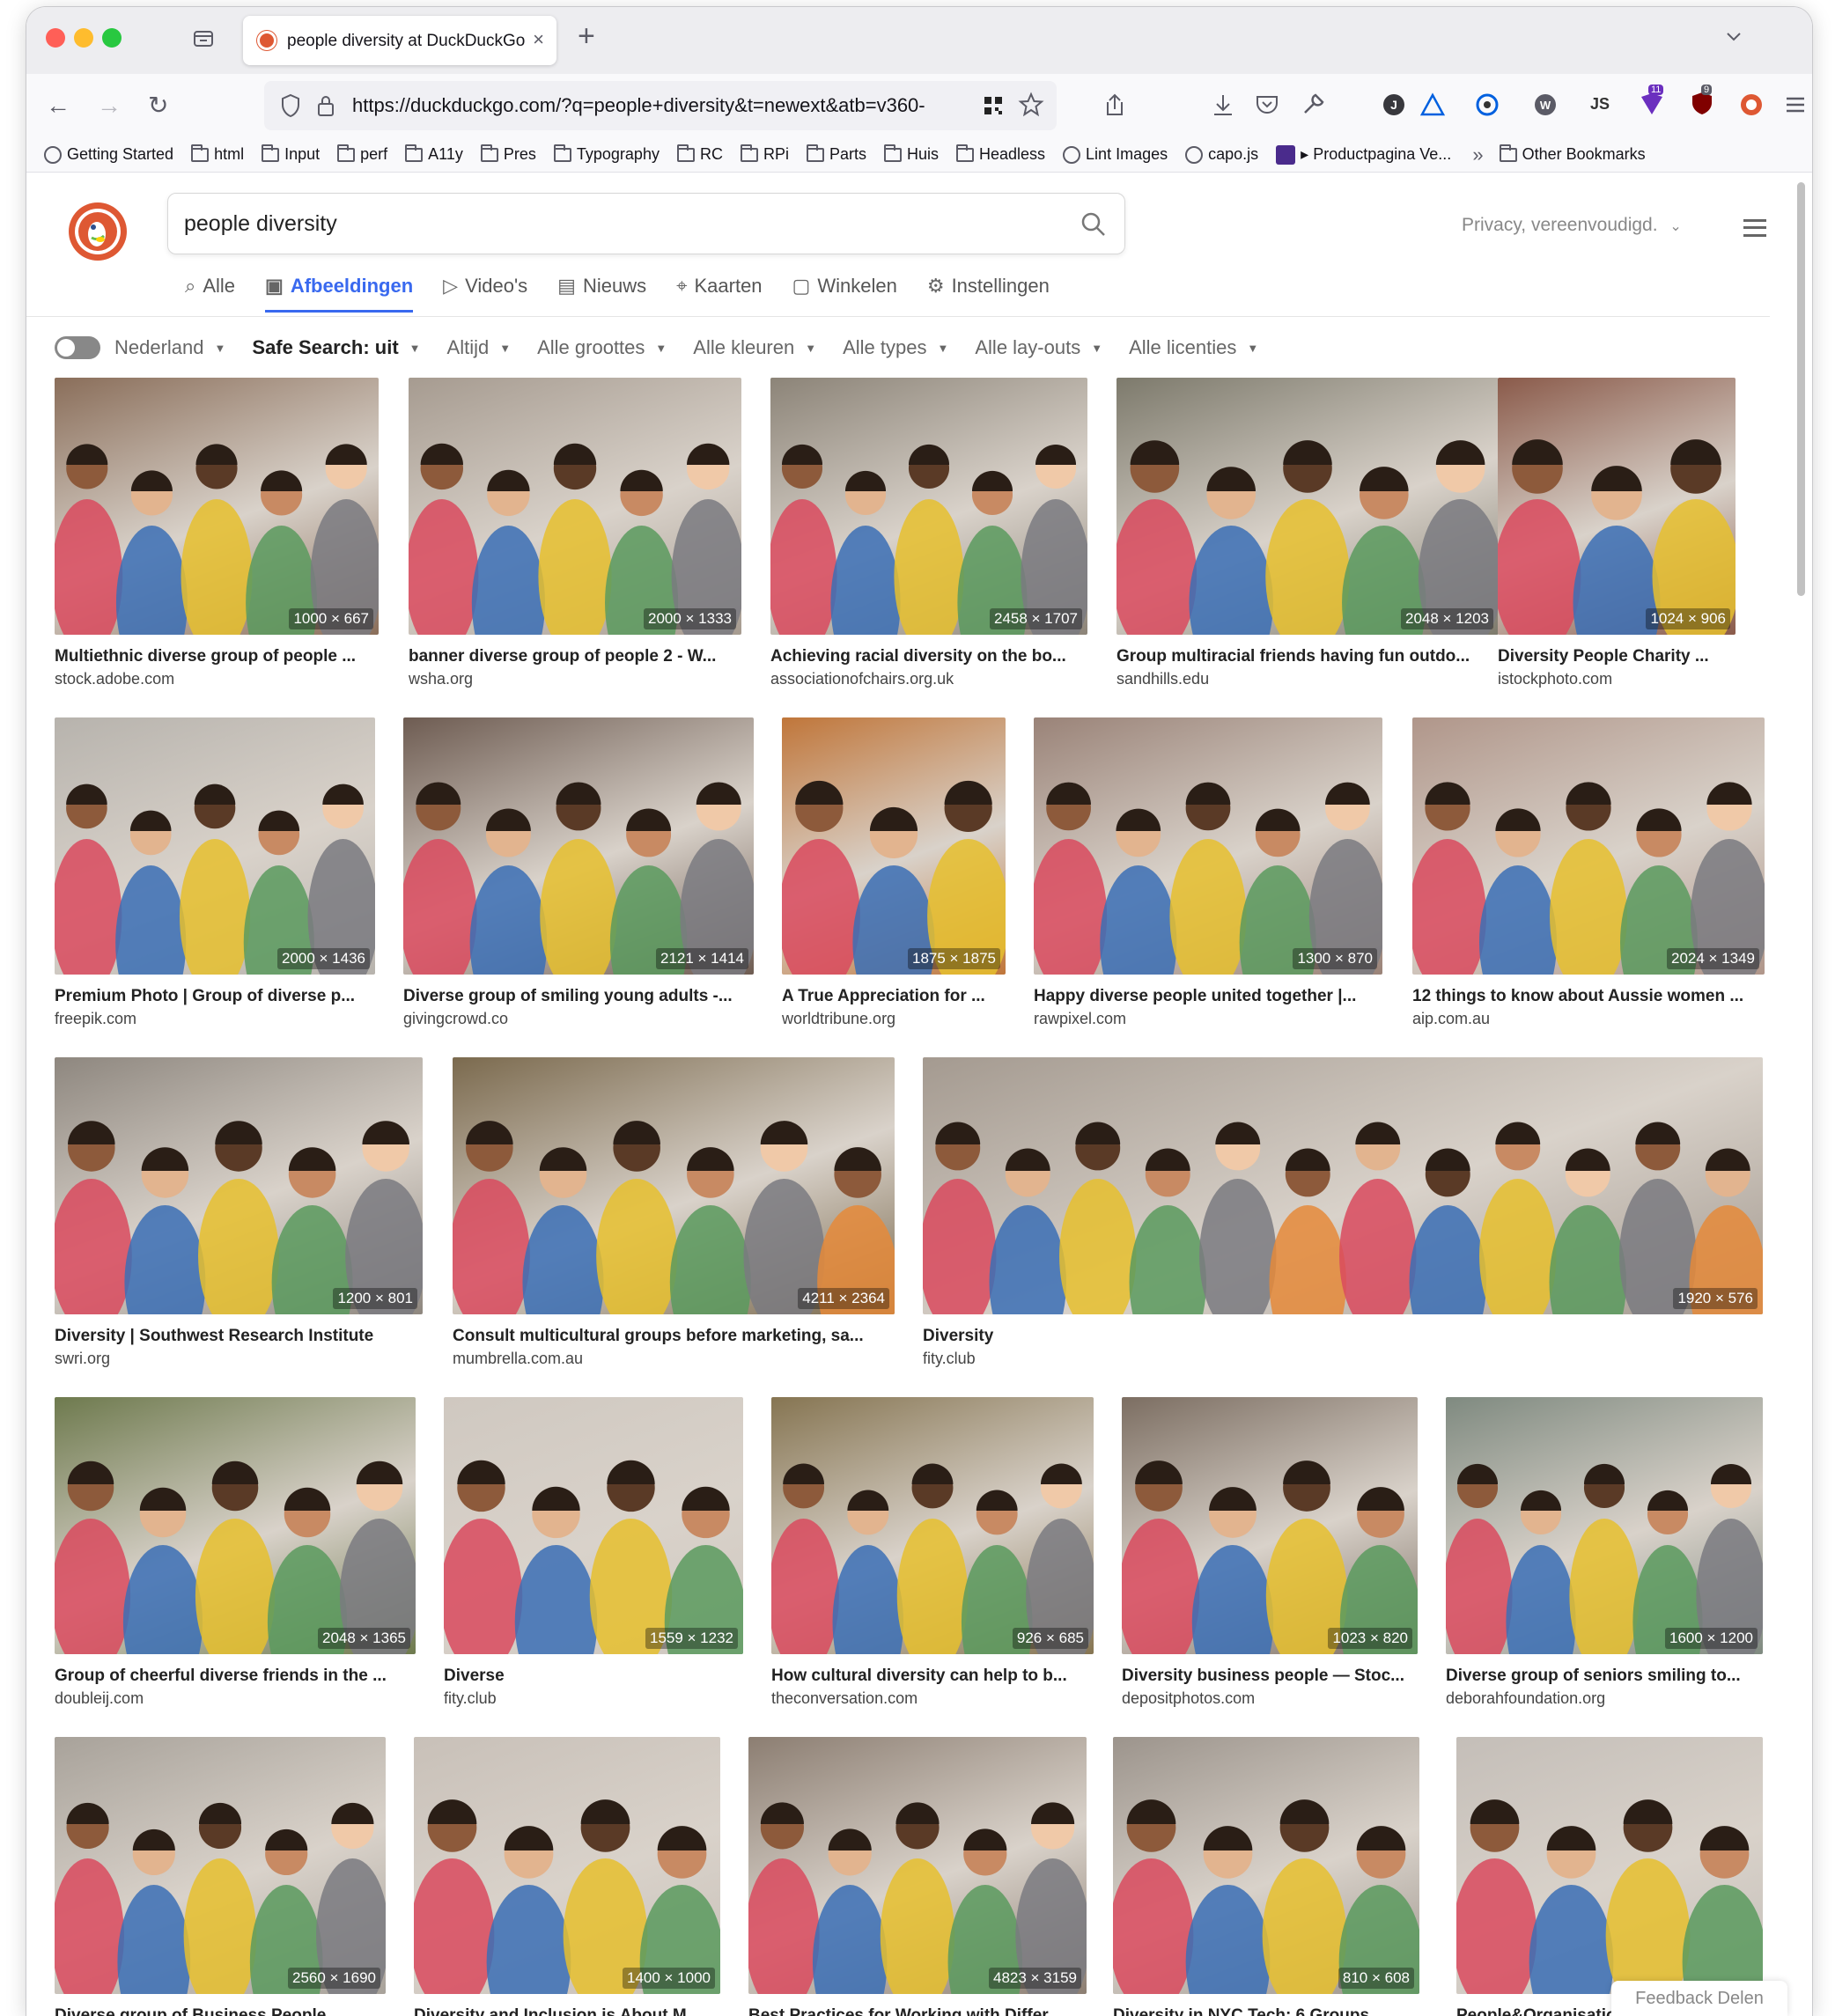 Image resolution: width=1835 pixels, height=2016 pixels. I want to click on search-box: people diversity, so click(646, 223).